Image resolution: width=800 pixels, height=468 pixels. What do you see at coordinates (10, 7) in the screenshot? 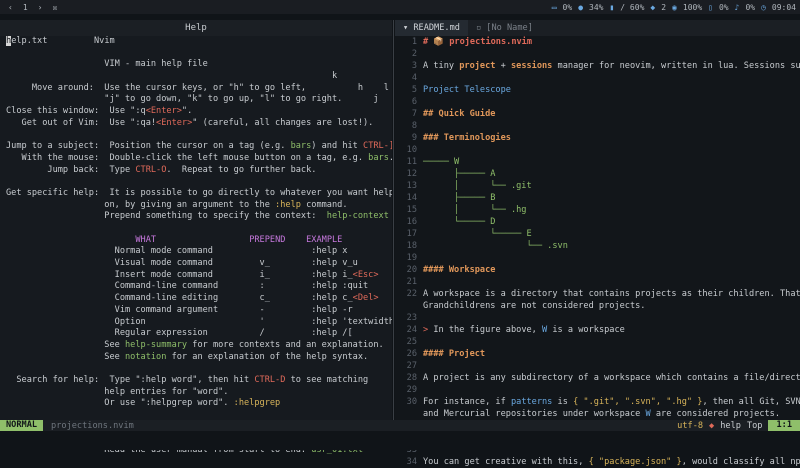
I see `workspace-prev-button: ‹` at bounding box center [10, 7].